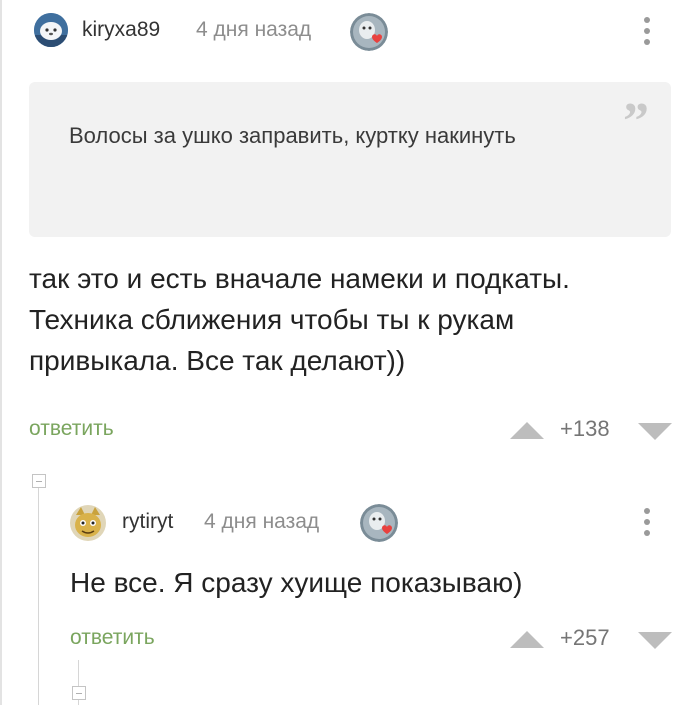 The height and width of the screenshot is (705, 700). I want to click on username: kiryxa89, so click(121, 30).